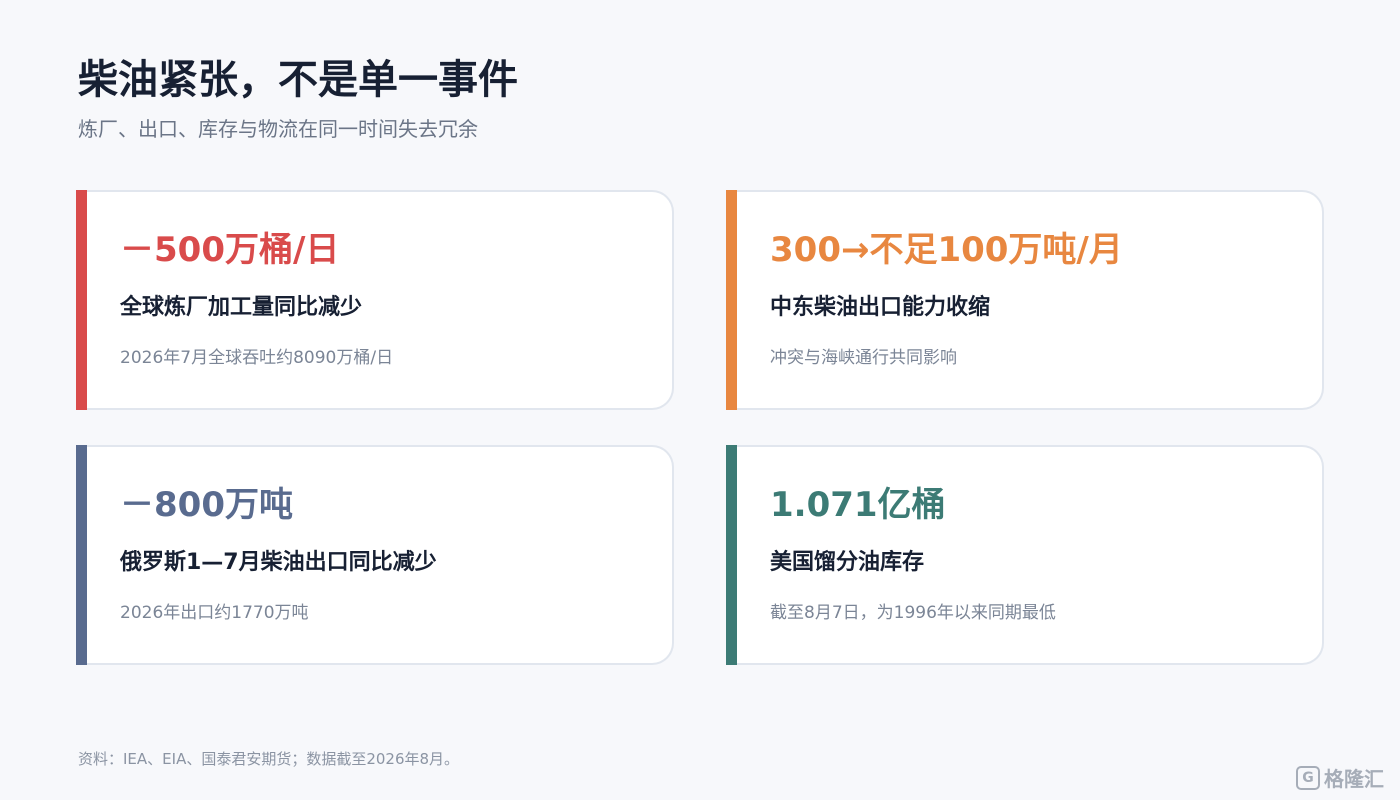  Describe the element at coordinates (257, 358) in the screenshot. I see `card-note: 2026年7月全球吞吐约8090万桶/日` at that location.